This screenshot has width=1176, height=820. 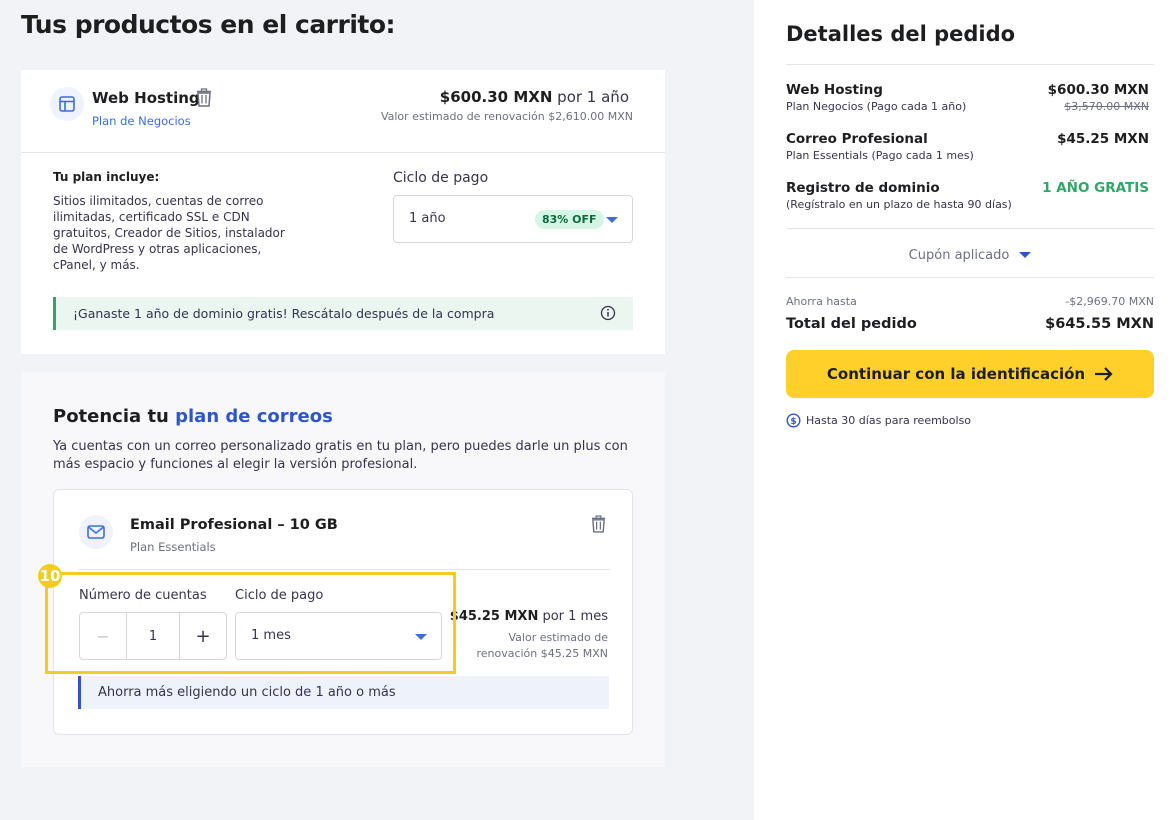 I want to click on continue-button: Continuar con la identificación, so click(x=970, y=374).